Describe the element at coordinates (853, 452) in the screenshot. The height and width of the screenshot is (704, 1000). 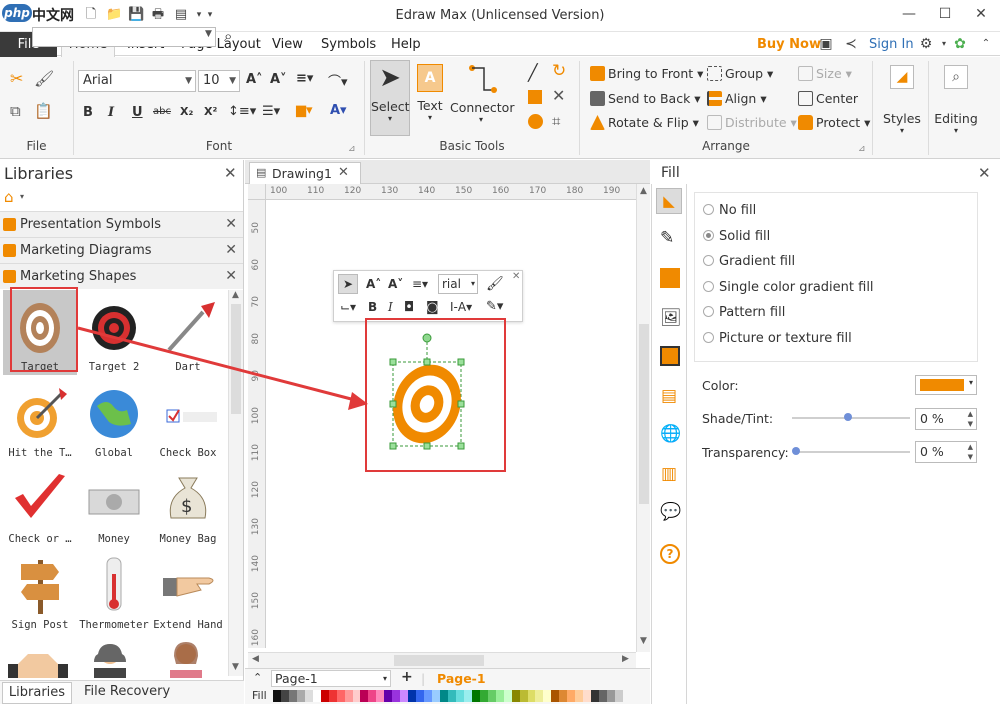
I see `transparency-slider` at that location.